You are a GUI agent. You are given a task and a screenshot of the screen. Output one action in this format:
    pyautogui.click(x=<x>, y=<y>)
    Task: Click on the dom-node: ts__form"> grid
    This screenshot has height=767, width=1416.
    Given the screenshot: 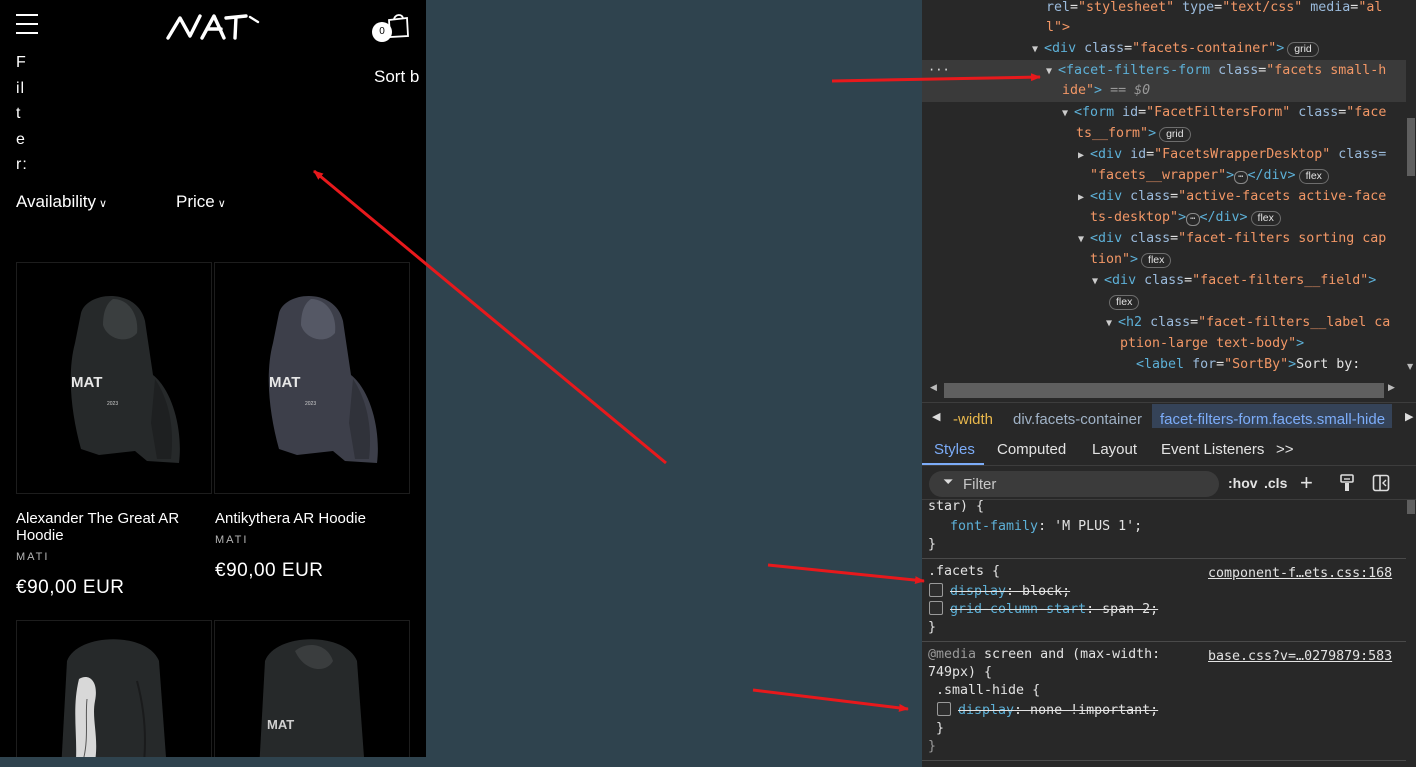 What is the action you would take?
    pyautogui.click(x=1133, y=134)
    